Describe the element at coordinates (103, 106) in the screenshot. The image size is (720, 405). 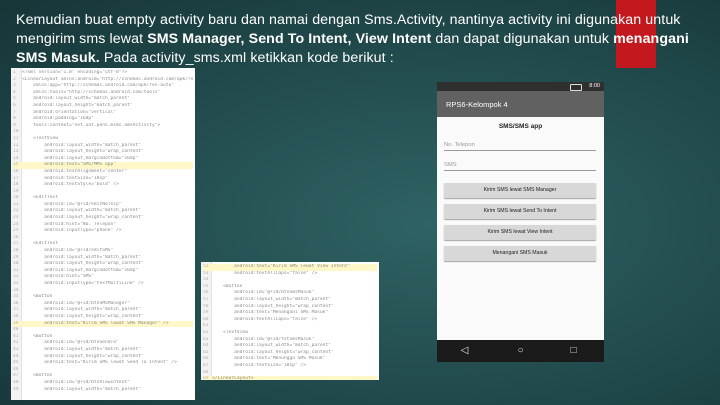
I see `code-line: 6 android:layout_height="match_parent"` at that location.